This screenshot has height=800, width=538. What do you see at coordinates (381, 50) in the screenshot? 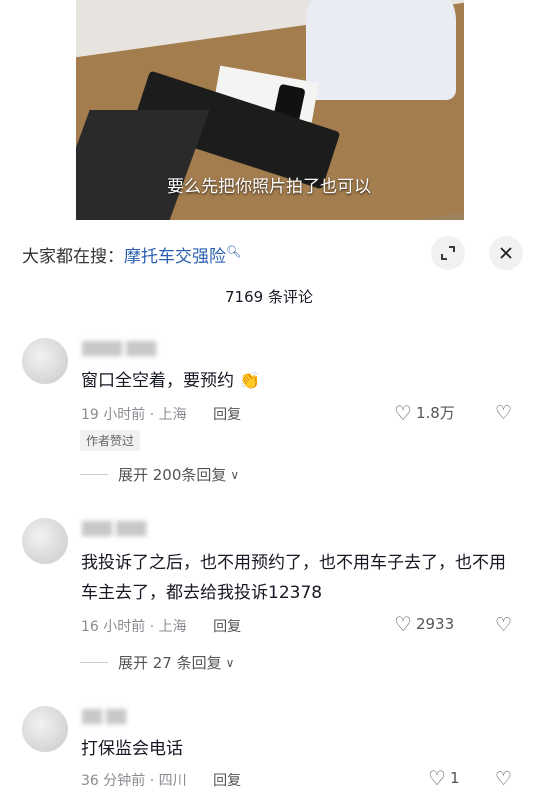
I see `video-person` at bounding box center [381, 50].